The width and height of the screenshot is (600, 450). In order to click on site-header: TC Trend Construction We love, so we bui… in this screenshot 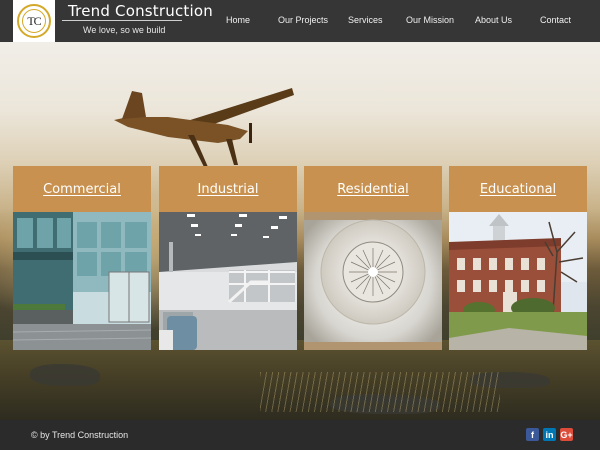, I will do `click(300, 21)`.